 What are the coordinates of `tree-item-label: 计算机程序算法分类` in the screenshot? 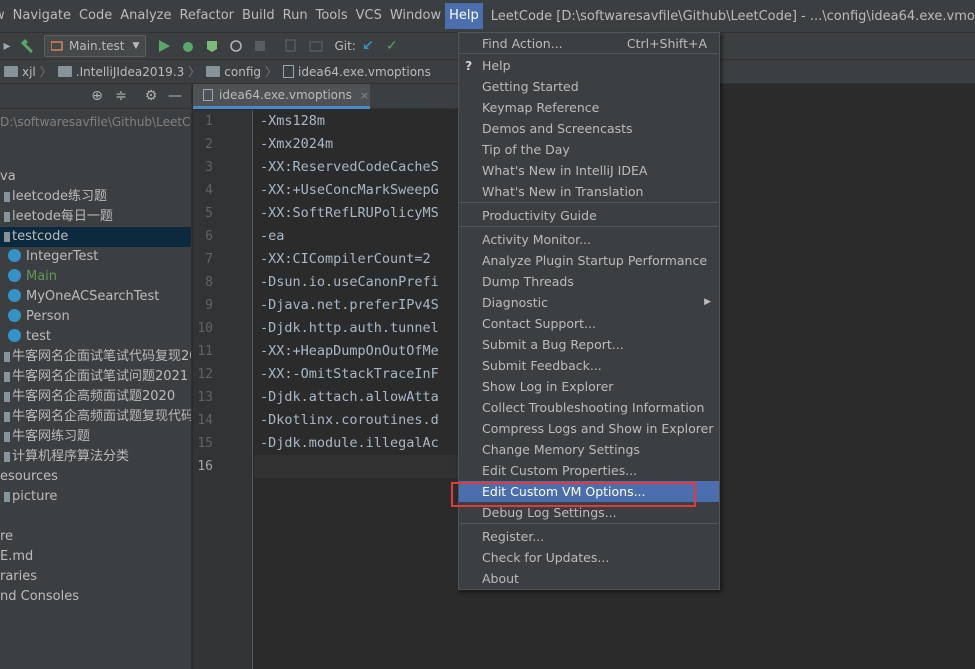 It's located at (71, 456).